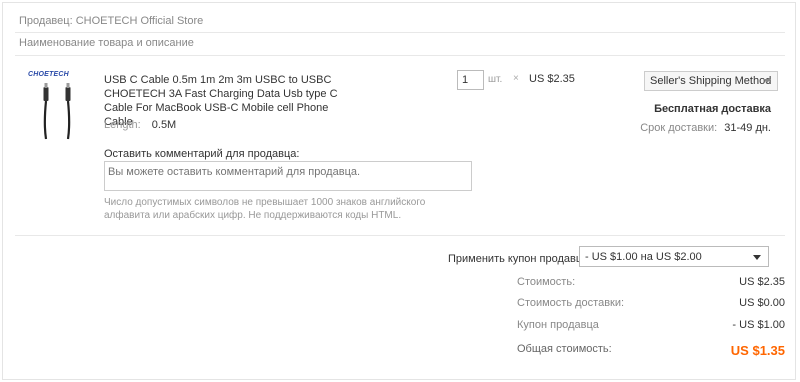 This screenshot has height=382, width=800. Describe the element at coordinates (495, 79) in the screenshot. I see `quantity-unit: шт.` at that location.